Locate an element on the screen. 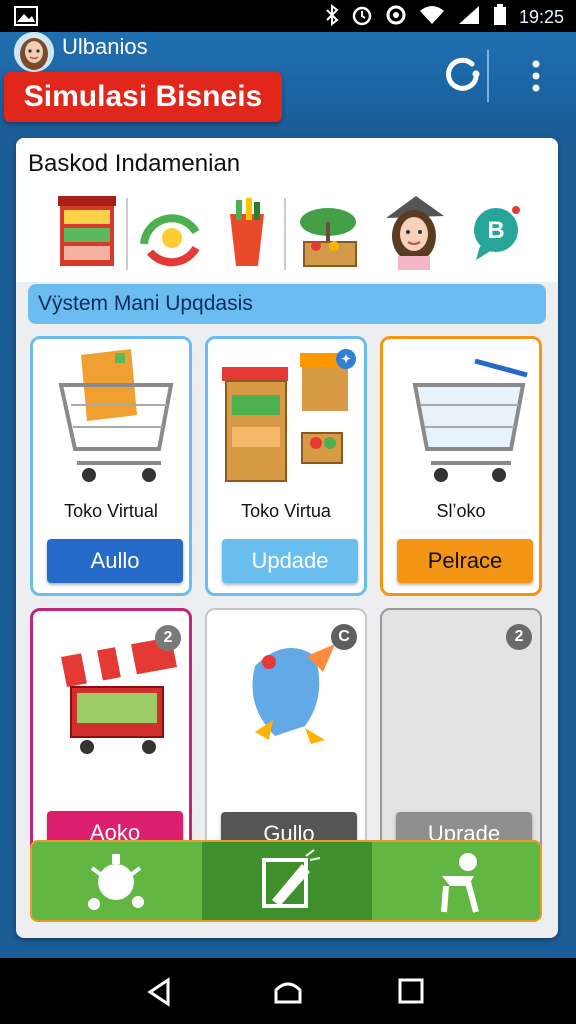  data-saver-icon is located at coordinates (396, 17).